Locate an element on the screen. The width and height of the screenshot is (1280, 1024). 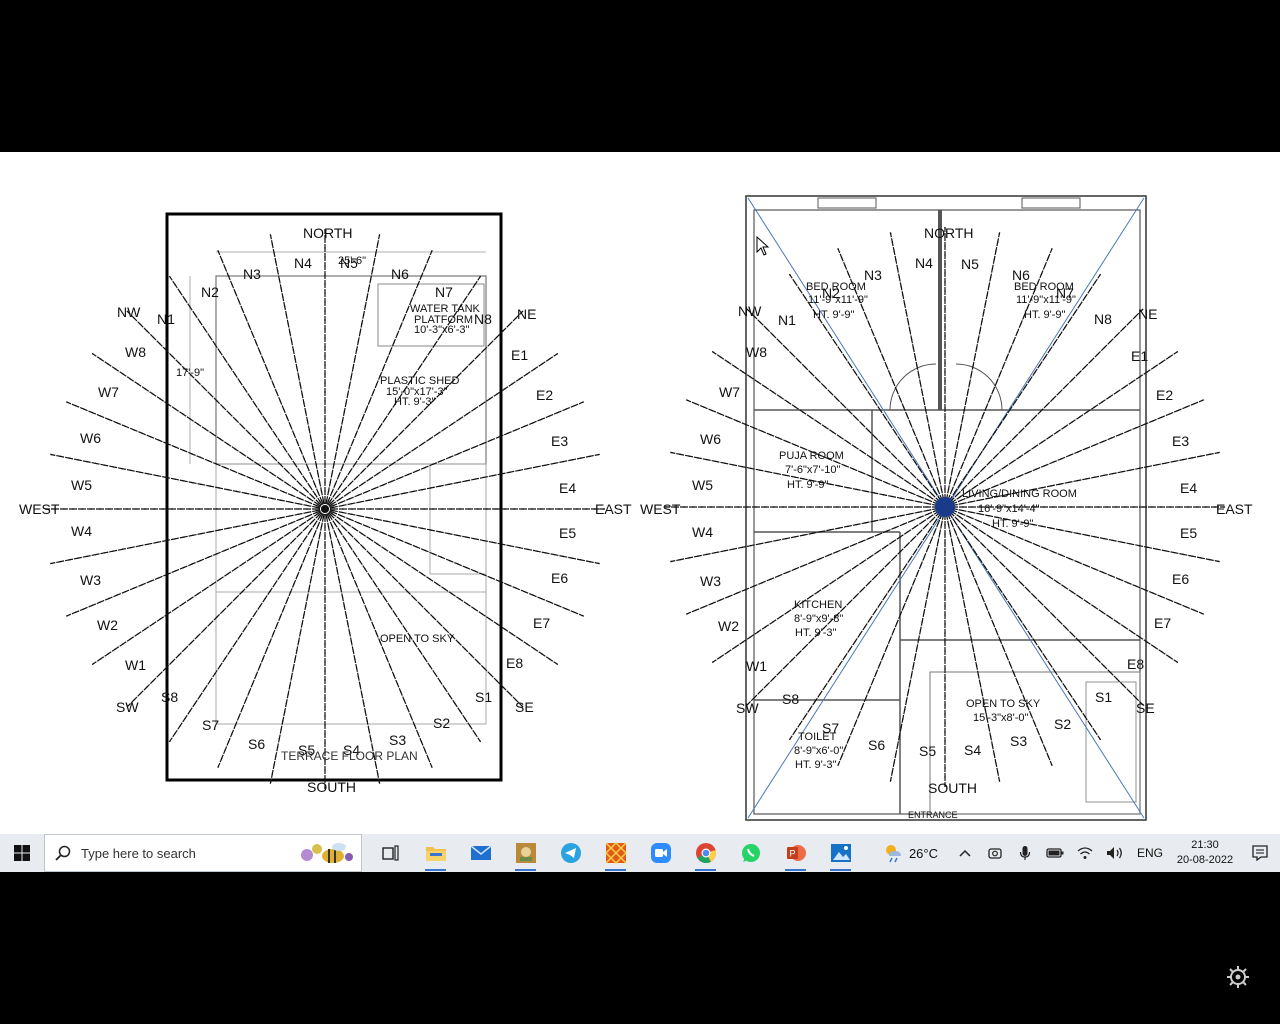
powerpoint-button: P is located at coordinates (795, 853).